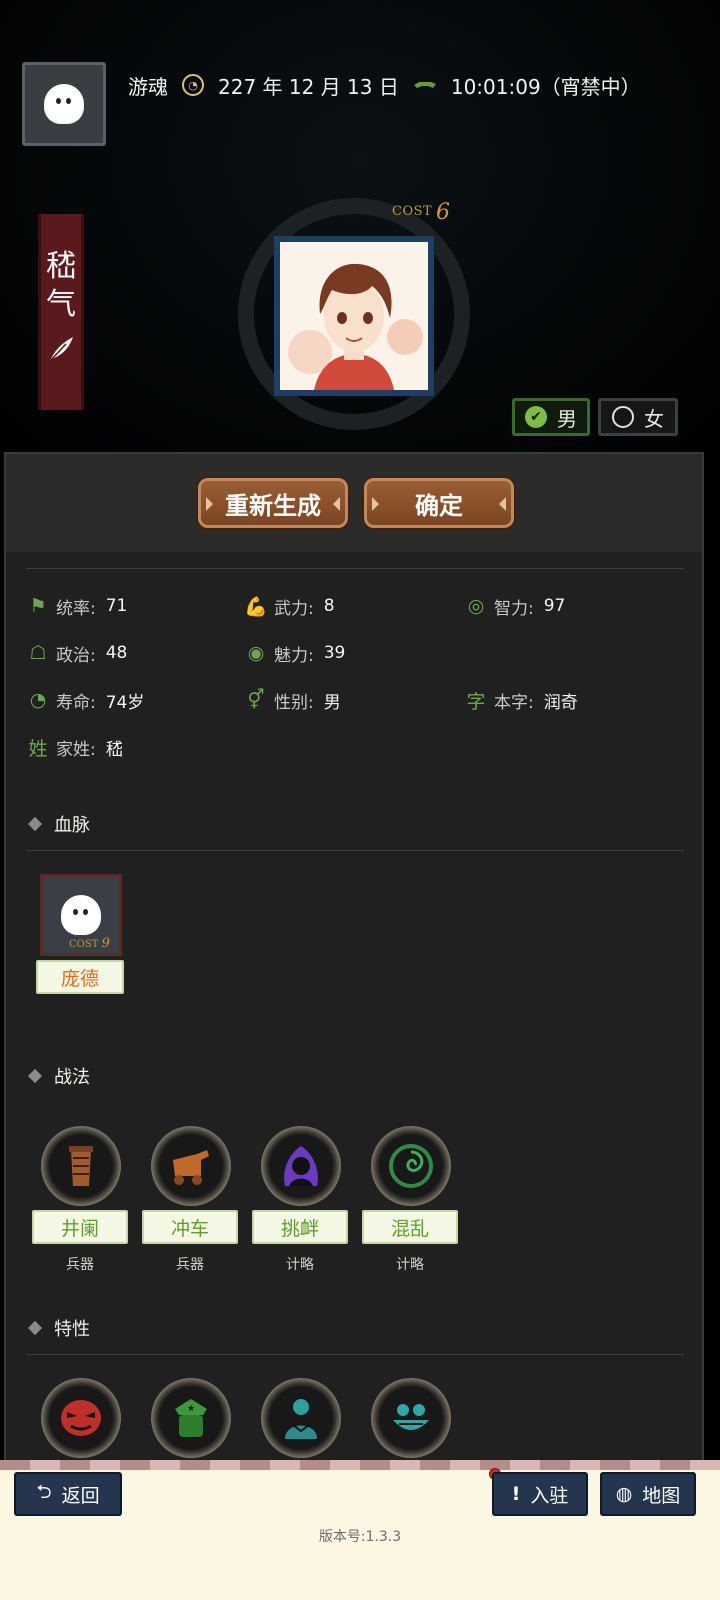  I want to click on brain-icon: ◎, so click(476, 606).